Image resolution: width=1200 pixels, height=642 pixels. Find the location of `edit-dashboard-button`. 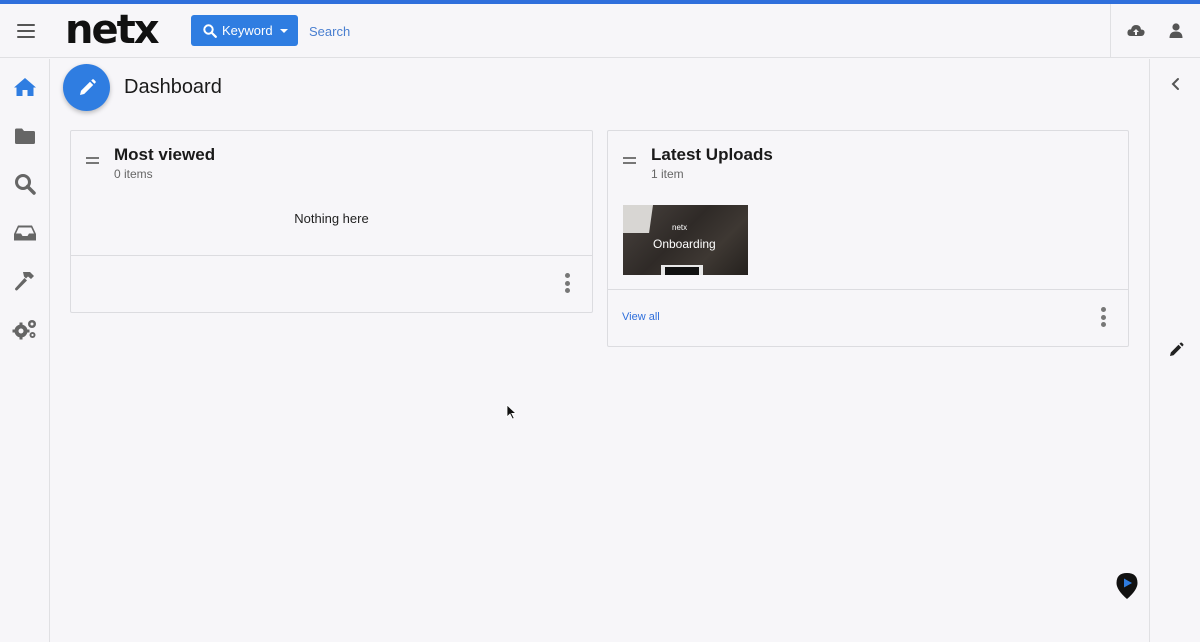

edit-dashboard-button is located at coordinates (86, 87).